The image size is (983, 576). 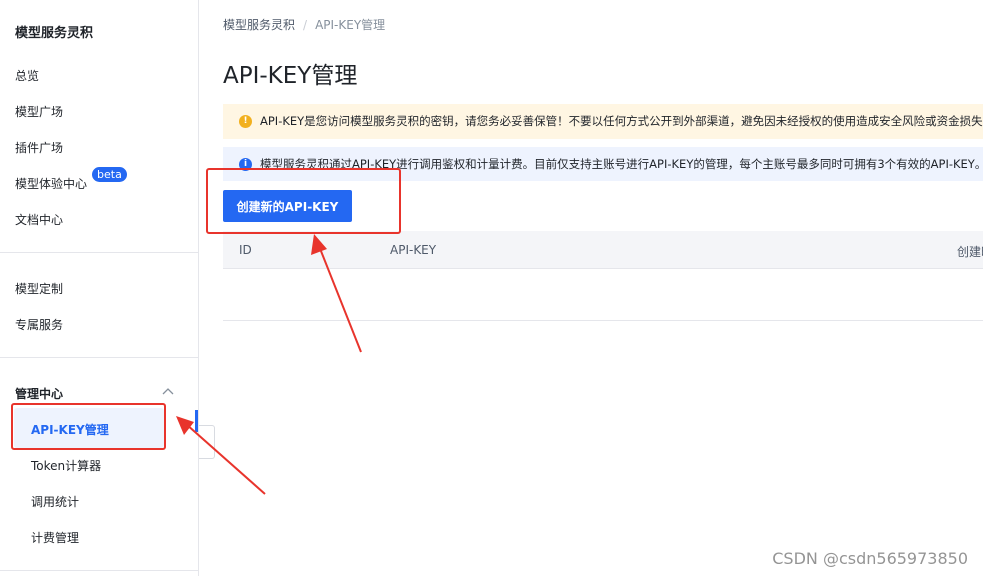 I want to click on sidebar-item-plugin-square: 插件广场, so click(x=39, y=147).